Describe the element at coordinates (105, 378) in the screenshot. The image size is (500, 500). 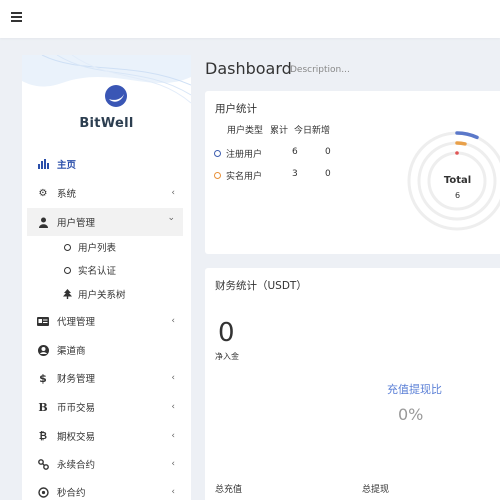
I see `sidebar-item-finance: $ 财务管理 ‹` at that location.